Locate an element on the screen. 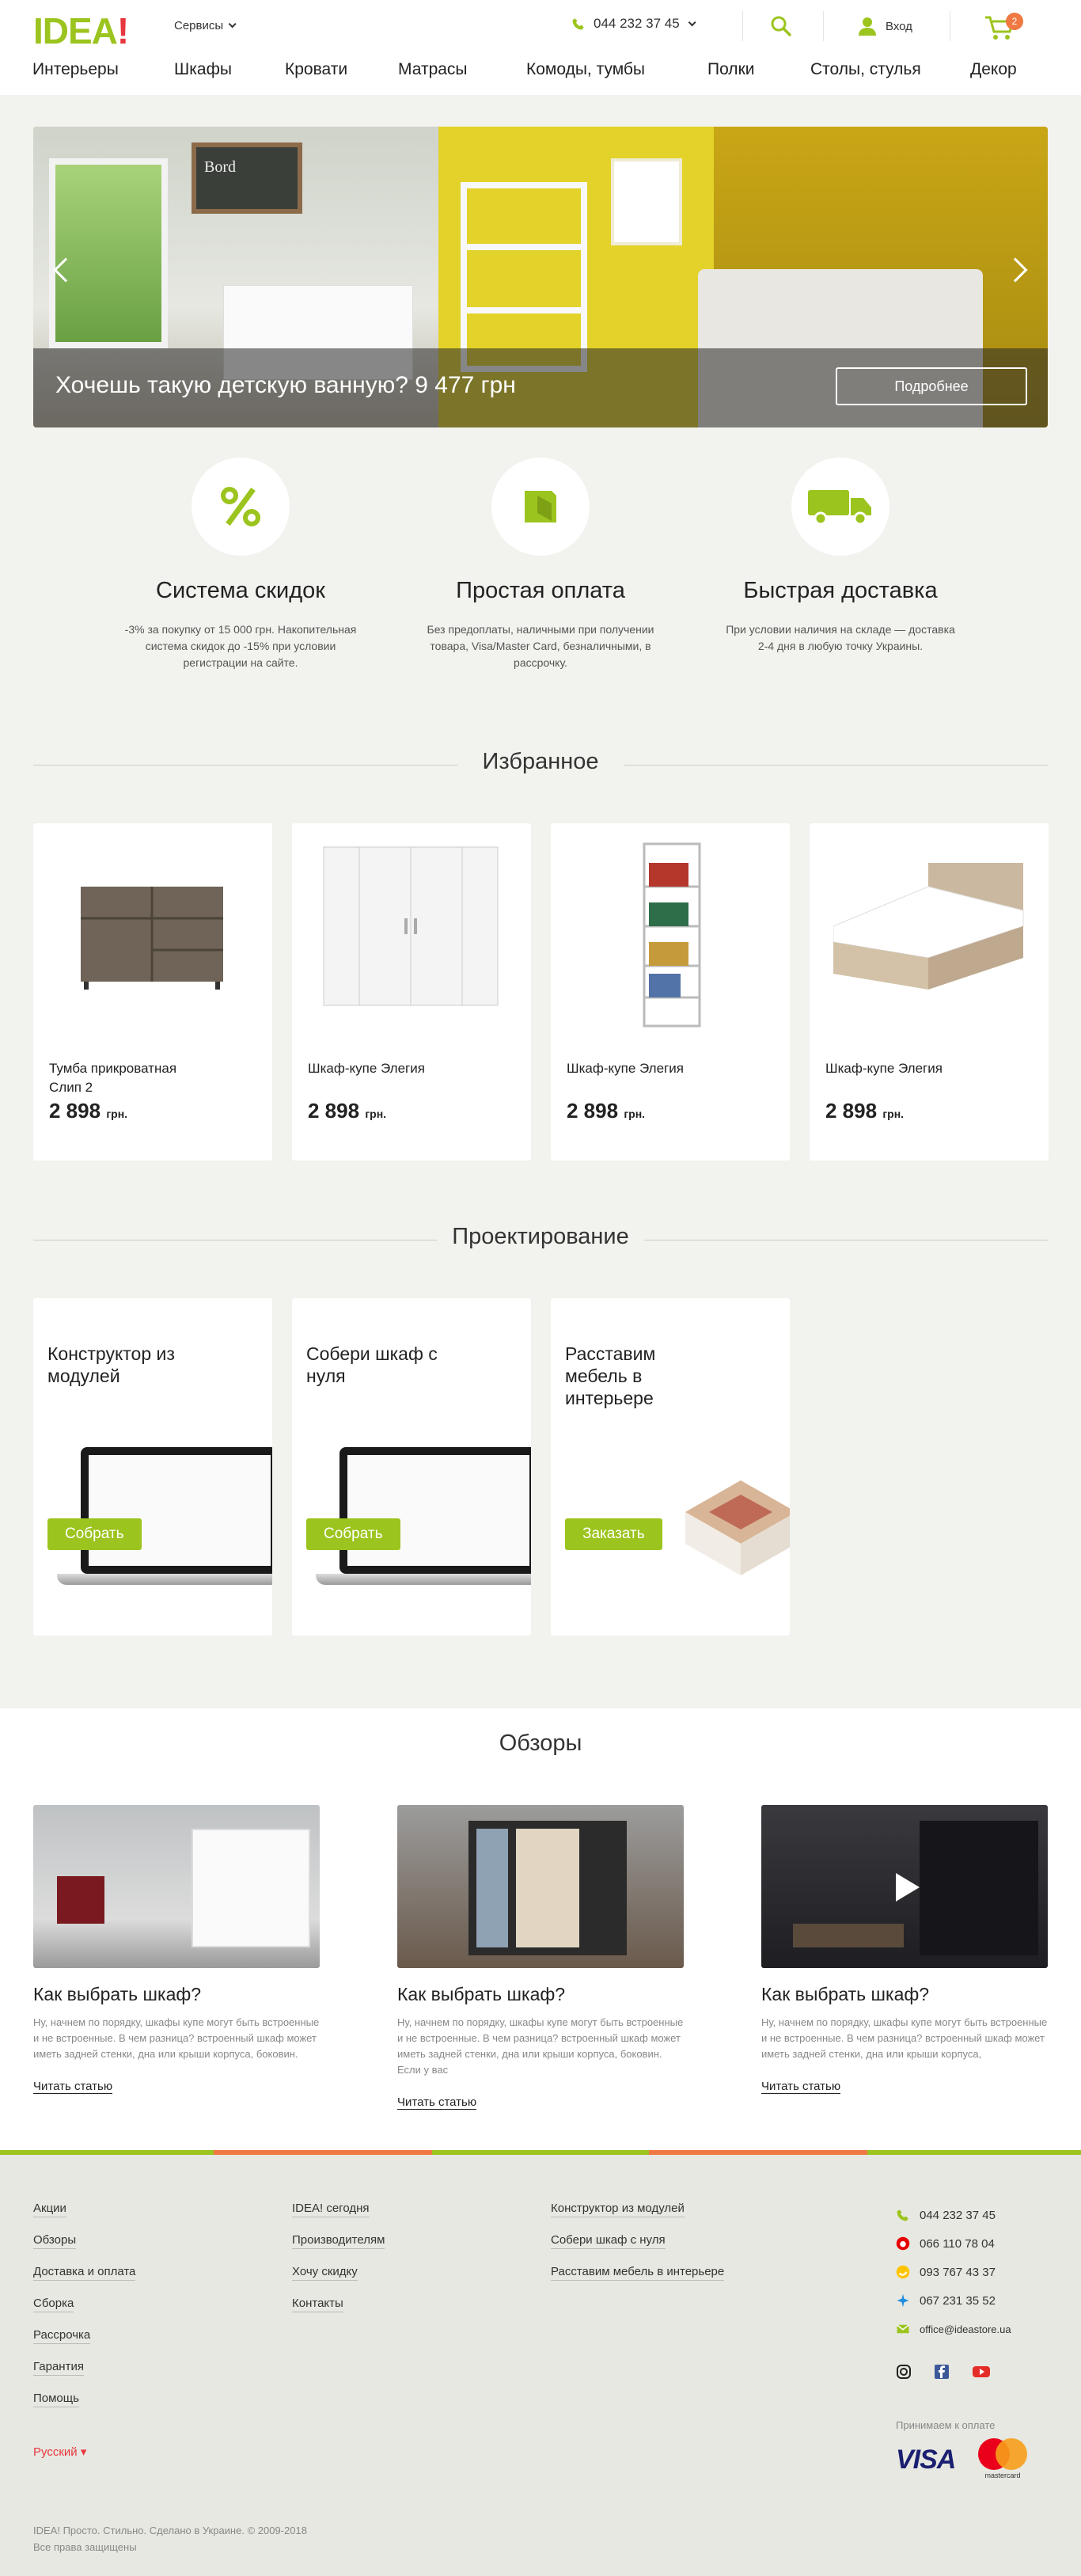 Image resolution: width=1081 pixels, height=2576 pixels. footer-link: Собери шкаф с нуля is located at coordinates (608, 2240).